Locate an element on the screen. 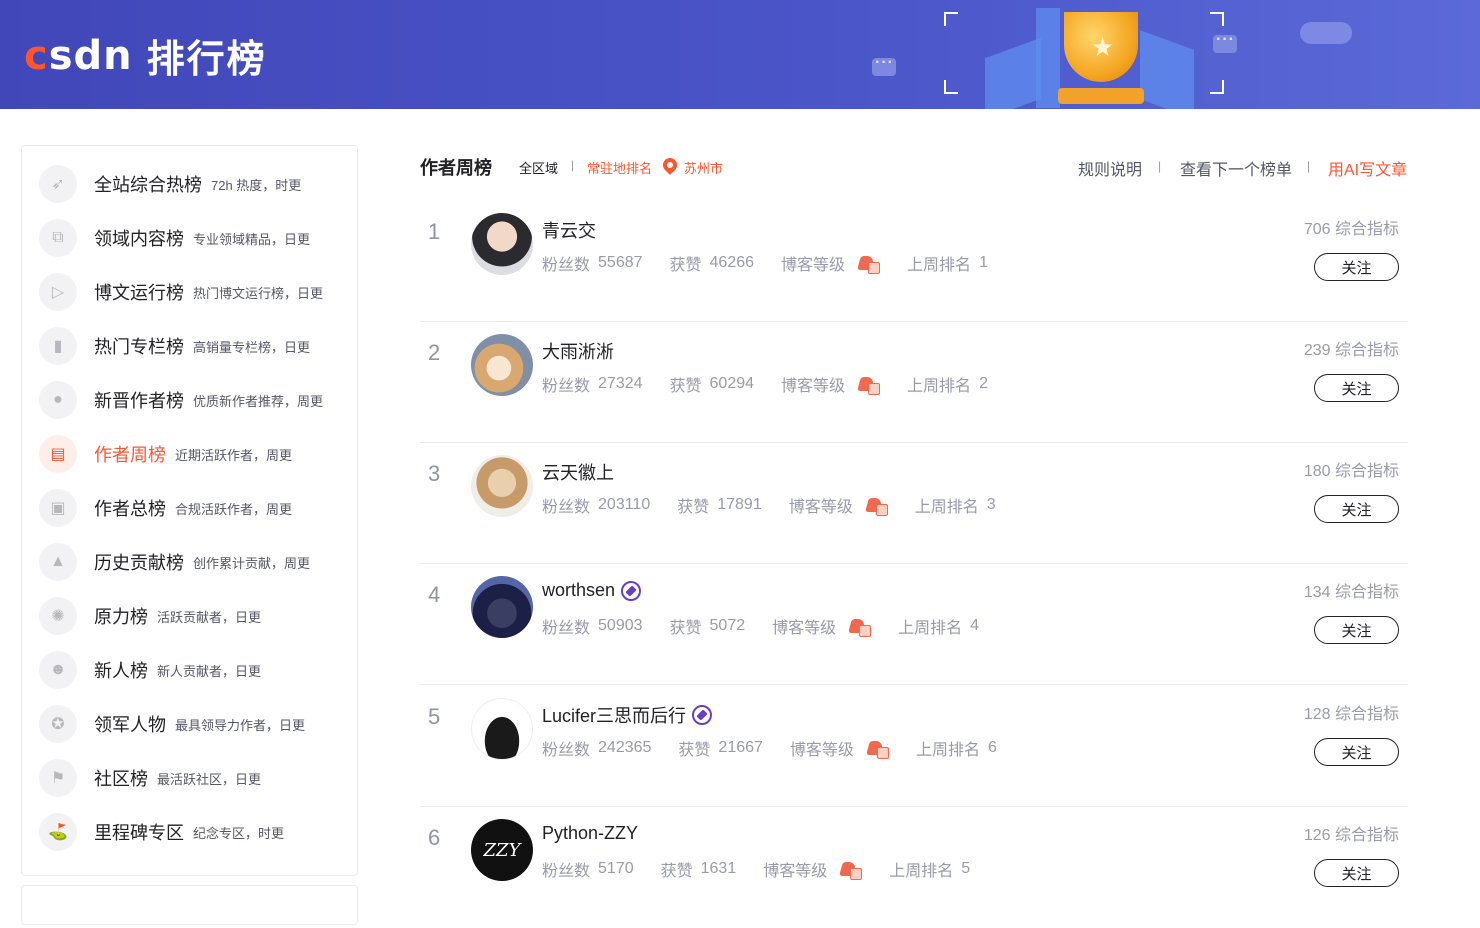 This screenshot has height=928, width=1480. csdn-logo: csdn 排行榜 is located at coordinates (145, 55).